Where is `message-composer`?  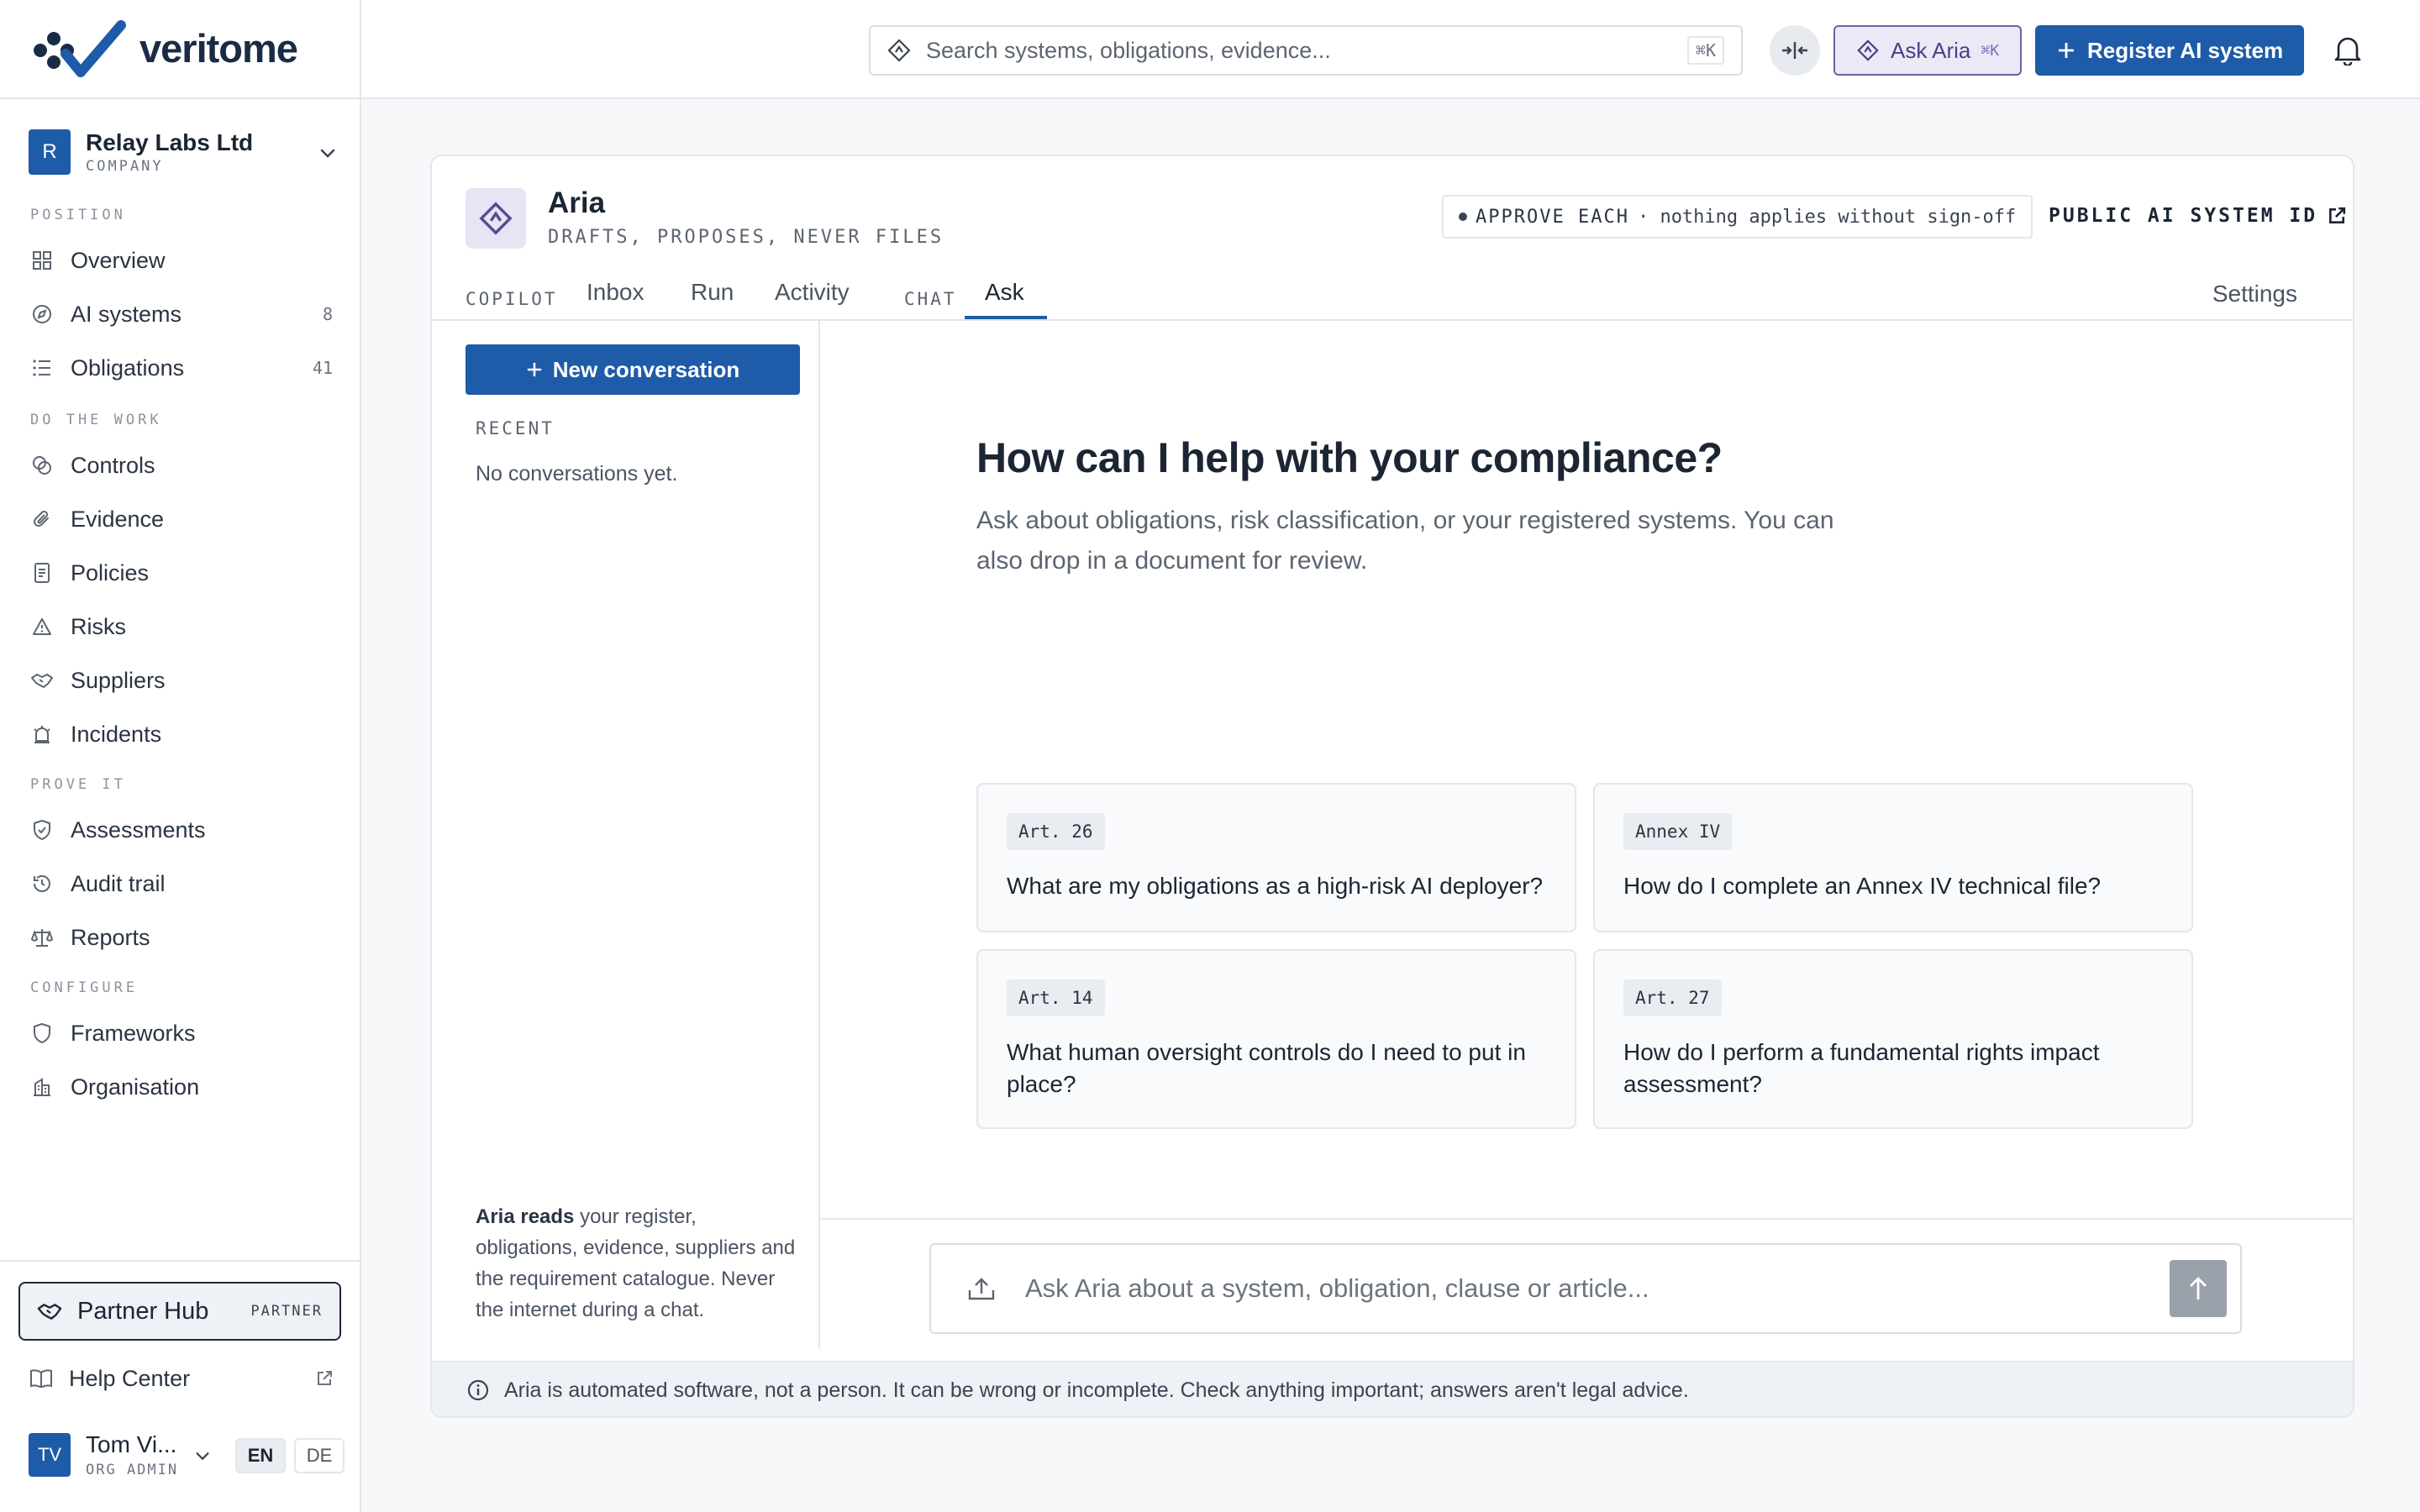 message-composer is located at coordinates (1586, 1288).